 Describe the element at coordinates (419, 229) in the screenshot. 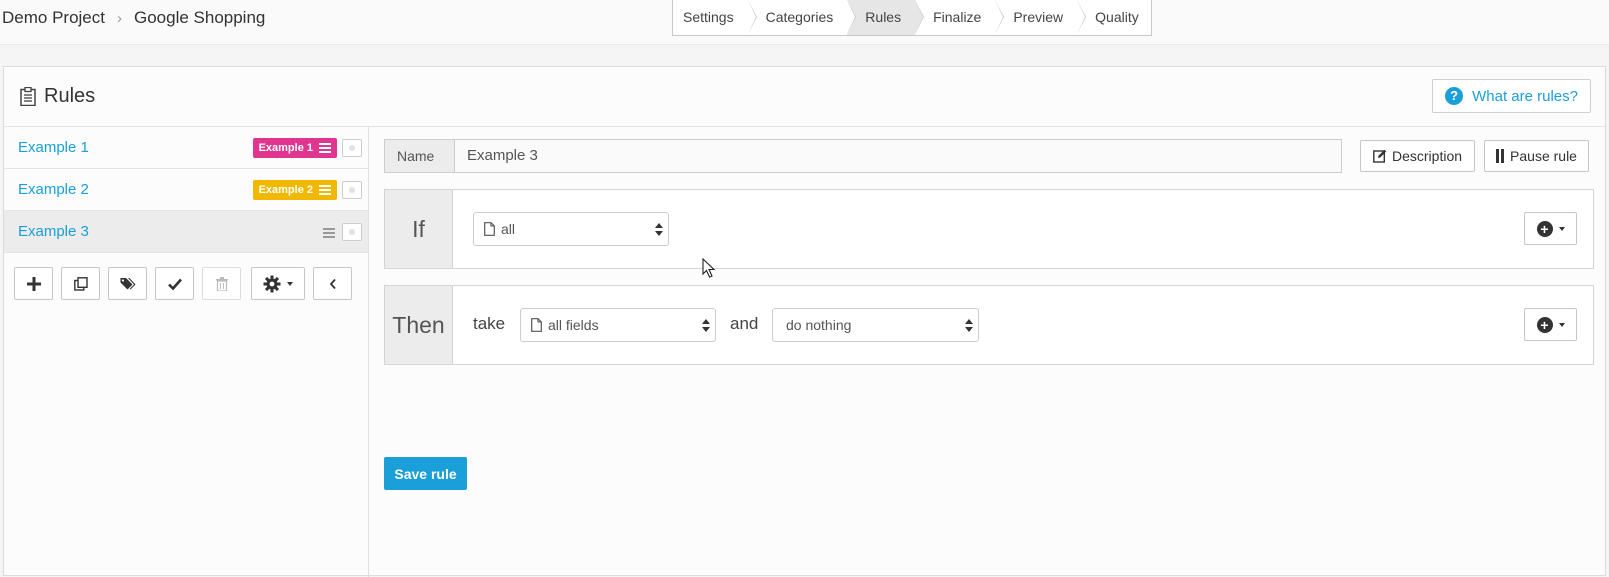

I see `if-label: If` at that location.